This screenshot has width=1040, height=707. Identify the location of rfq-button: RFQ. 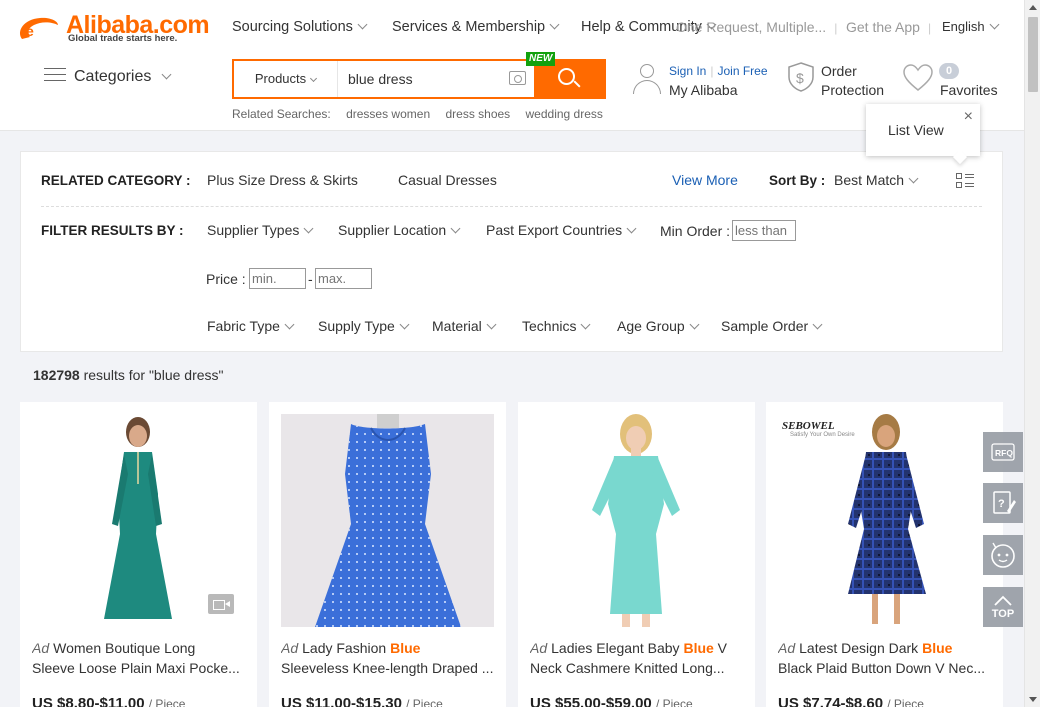
(1003, 452).